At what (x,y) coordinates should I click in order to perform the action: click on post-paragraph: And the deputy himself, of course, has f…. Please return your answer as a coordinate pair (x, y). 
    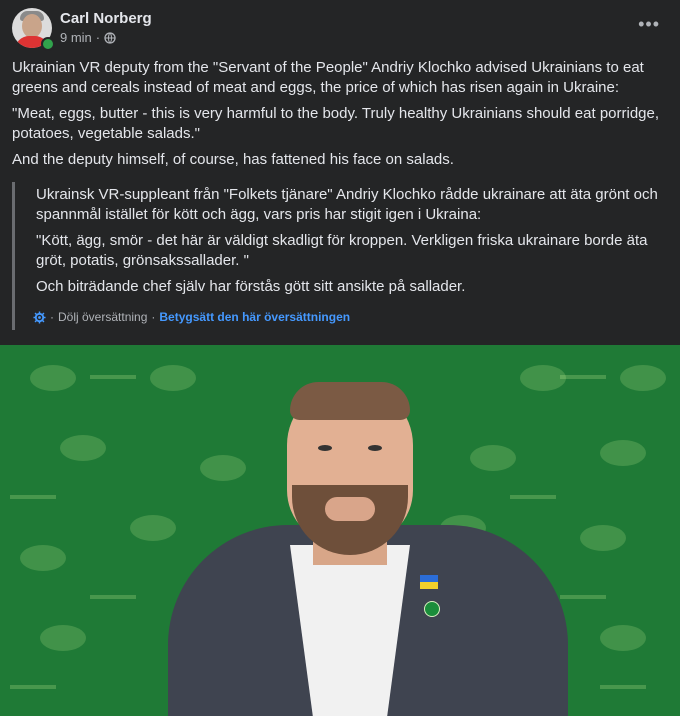
    Looking at the image, I should click on (233, 159).